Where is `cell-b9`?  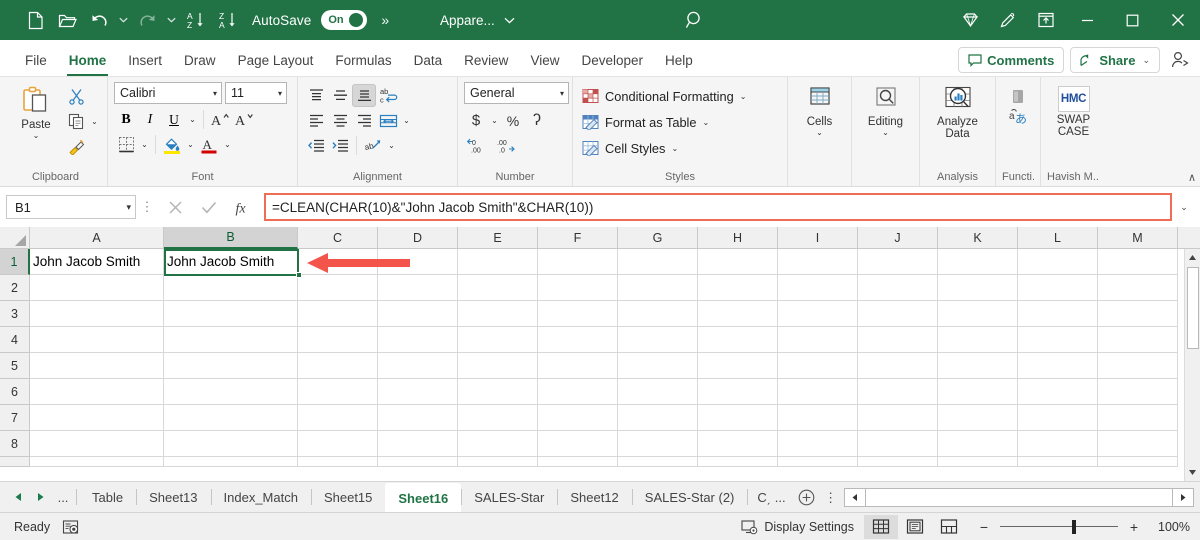
cell-b9 is located at coordinates (231, 462).